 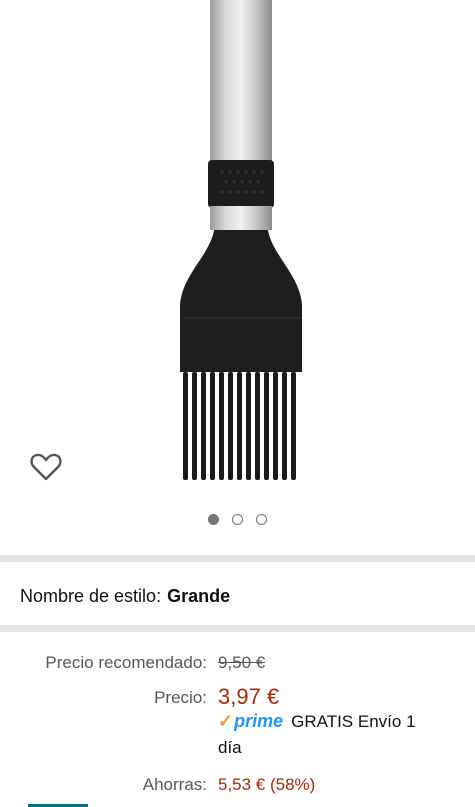 I want to click on prime-logo-text: prime, so click(x=259, y=721).